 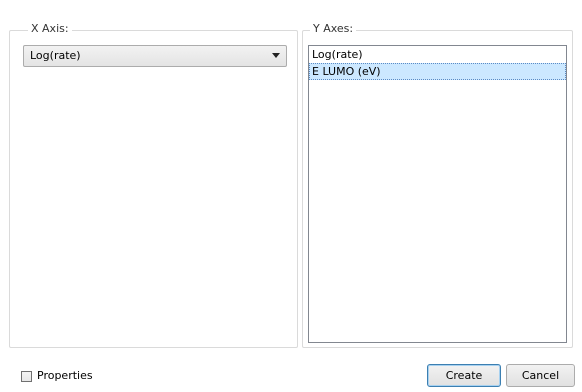 What do you see at coordinates (464, 375) in the screenshot?
I see `create-button: Create` at bounding box center [464, 375].